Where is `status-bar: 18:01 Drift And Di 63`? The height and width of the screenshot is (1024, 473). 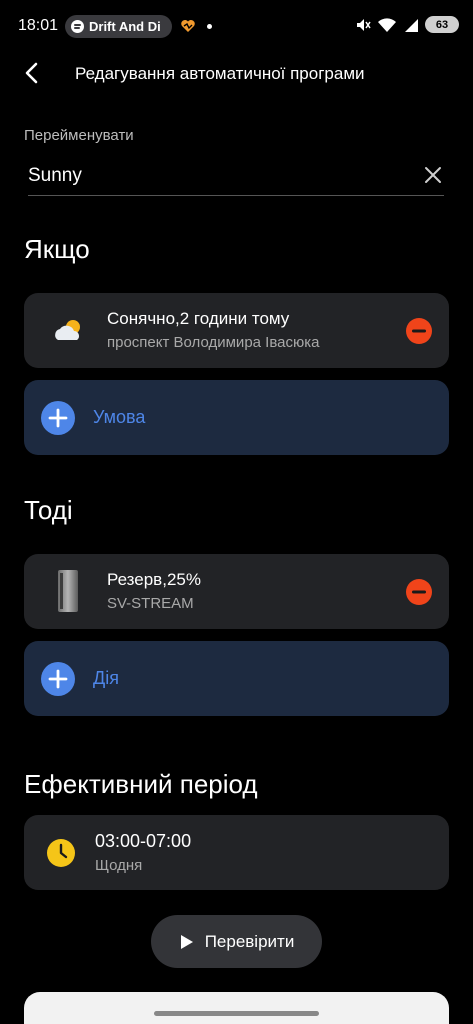
status-bar: 18:01 Drift And Di 63 is located at coordinates (236, 26).